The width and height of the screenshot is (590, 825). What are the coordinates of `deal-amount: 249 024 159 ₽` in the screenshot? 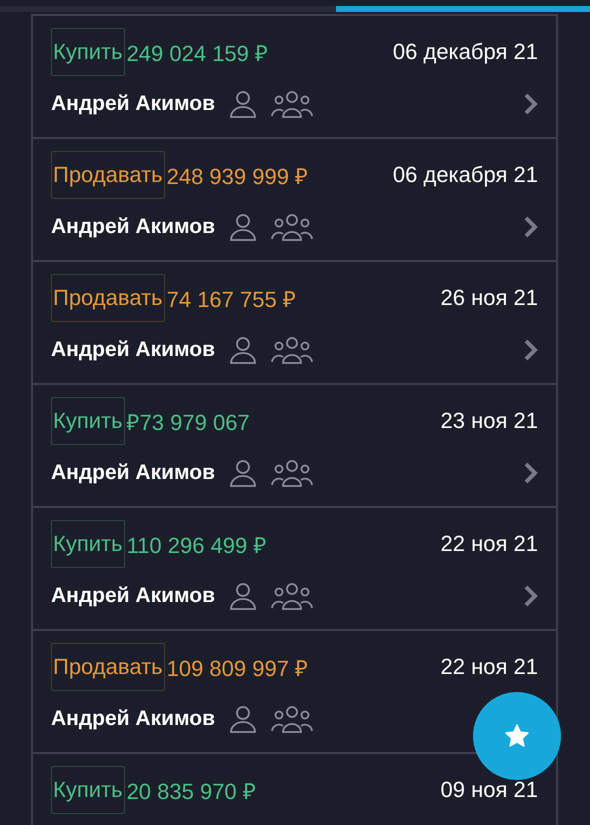 It's located at (197, 53).